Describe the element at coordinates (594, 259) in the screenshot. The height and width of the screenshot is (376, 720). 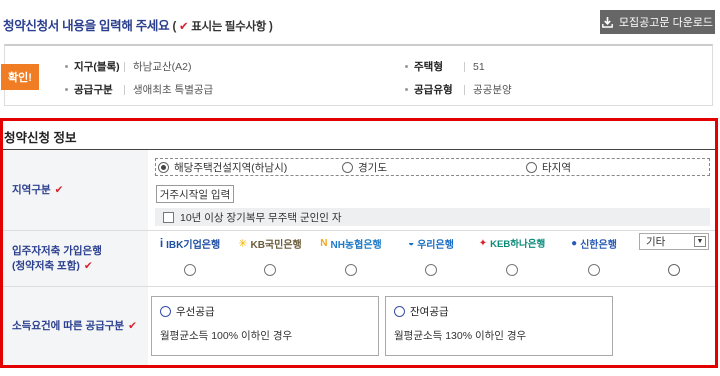
I see `bank-option-shinhan: ● 신한은행` at that location.